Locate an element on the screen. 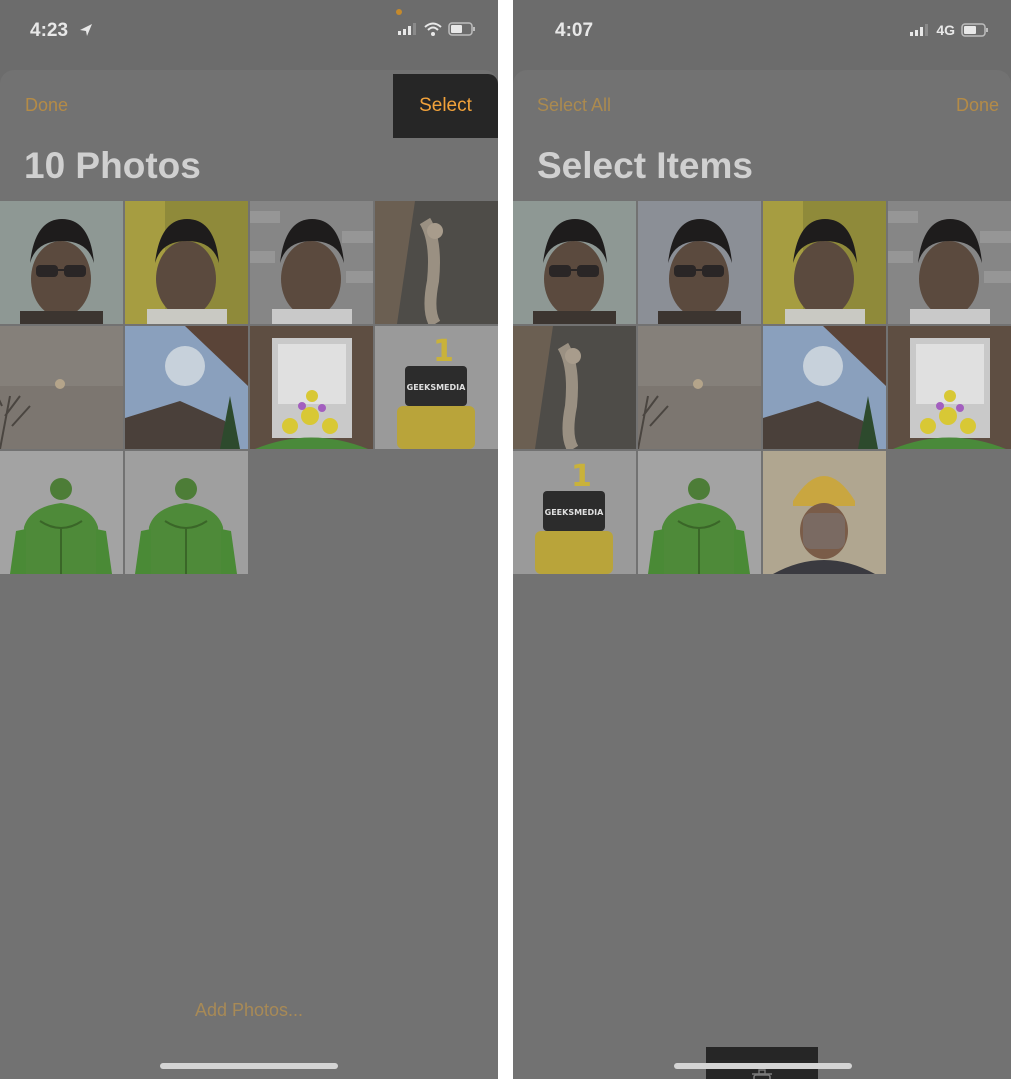 This screenshot has height=1079, width=1011. status-icons is located at coordinates (437, 29).